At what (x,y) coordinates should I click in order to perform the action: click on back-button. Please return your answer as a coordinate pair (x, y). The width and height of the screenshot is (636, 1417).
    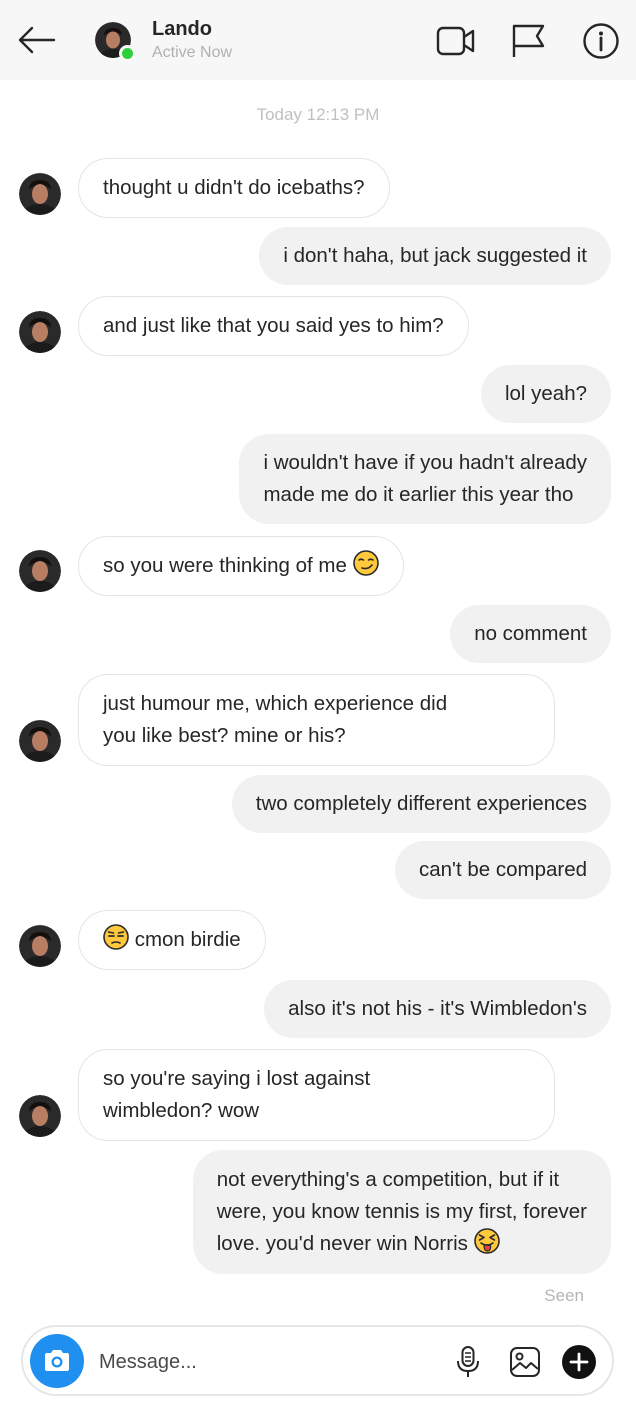
    Looking at the image, I should click on (36, 40).